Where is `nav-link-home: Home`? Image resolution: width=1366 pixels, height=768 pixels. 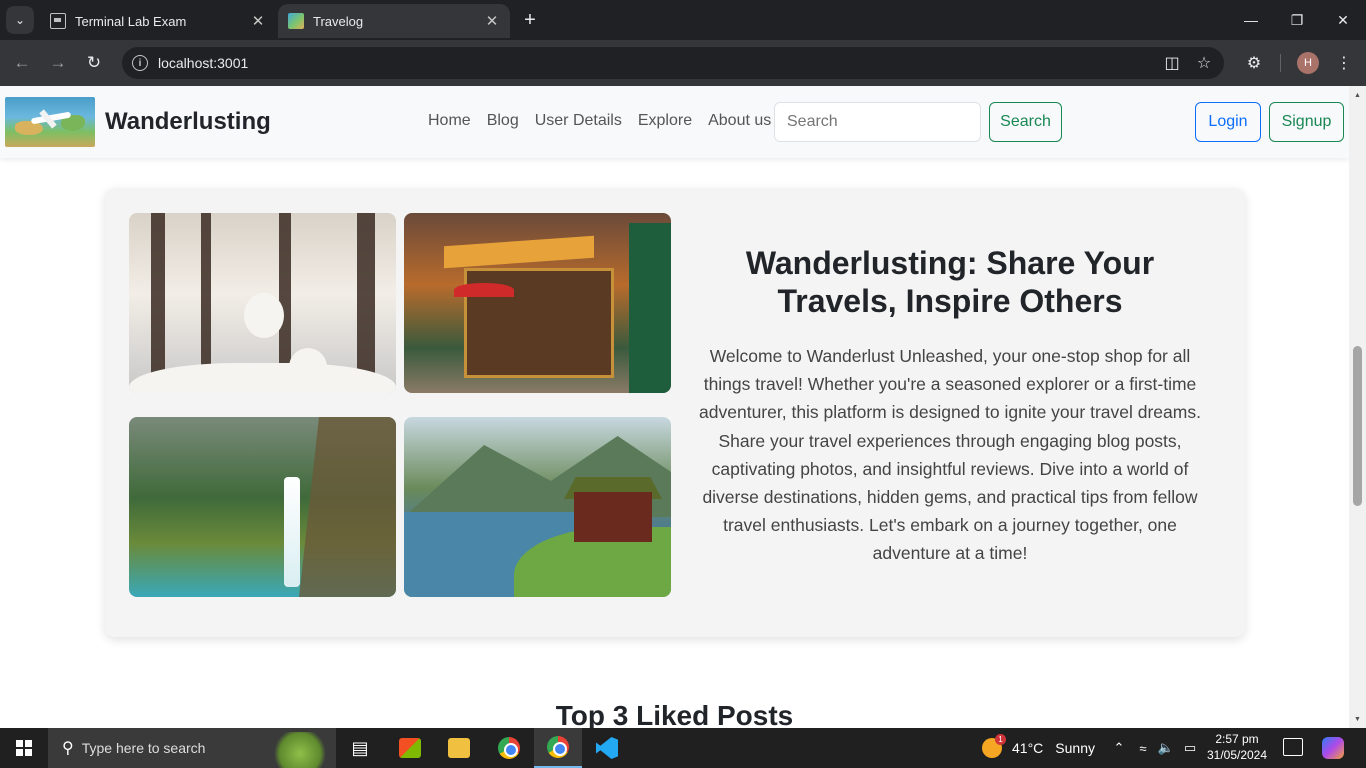 nav-link-home: Home is located at coordinates (449, 121).